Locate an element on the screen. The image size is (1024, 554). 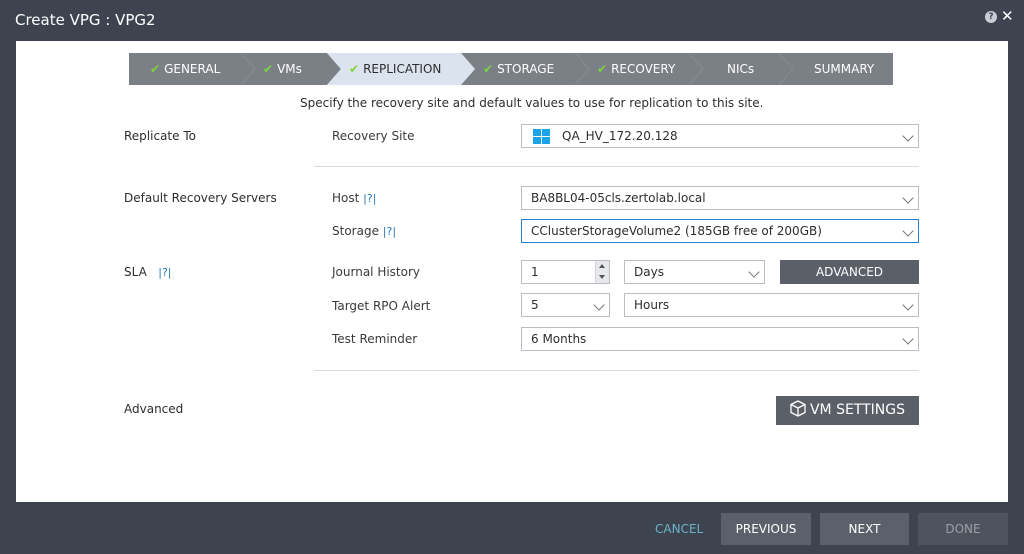
journal-history-stepper: 1 is located at coordinates (565, 272).